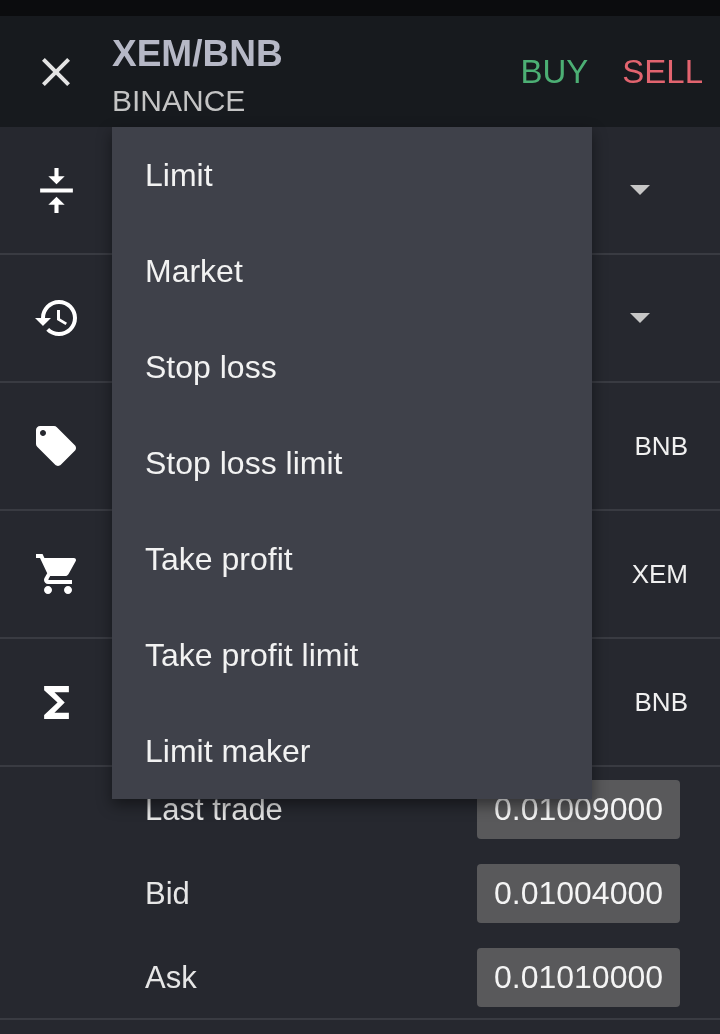 Image resolution: width=720 pixels, height=1034 pixels. What do you see at coordinates (56, 574) in the screenshot?
I see `cart-icon` at bounding box center [56, 574].